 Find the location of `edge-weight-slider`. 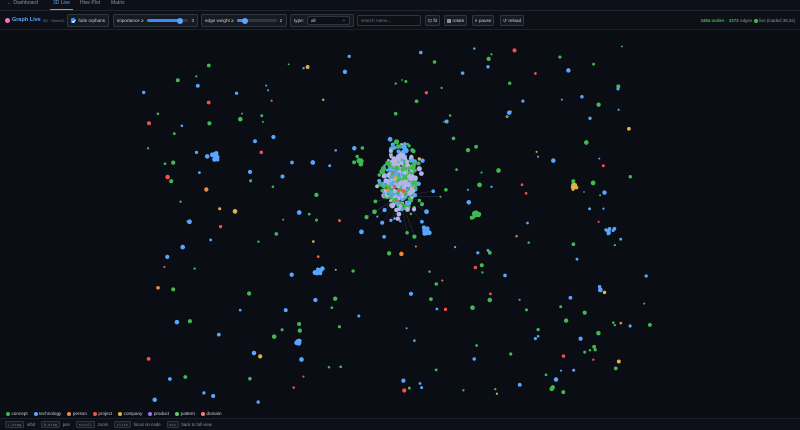

edge-weight-slider is located at coordinates (256, 20).